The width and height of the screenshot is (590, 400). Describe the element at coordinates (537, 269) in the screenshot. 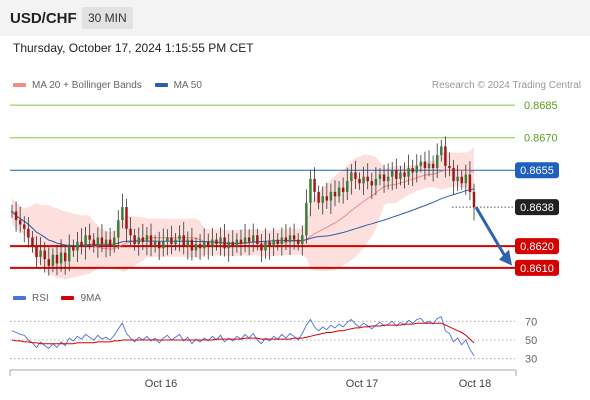

I see `support-label: 0.8610` at that location.